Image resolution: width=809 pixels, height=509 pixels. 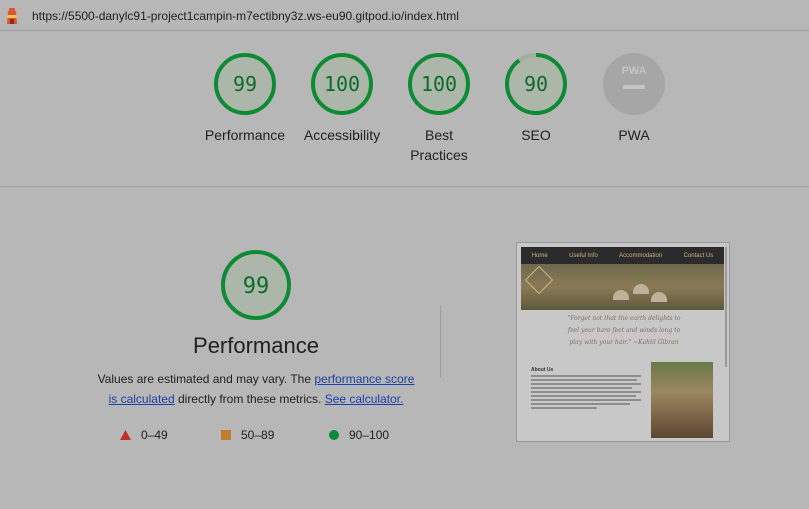 What do you see at coordinates (334, 435) in the screenshot?
I see `circle-icon` at bounding box center [334, 435].